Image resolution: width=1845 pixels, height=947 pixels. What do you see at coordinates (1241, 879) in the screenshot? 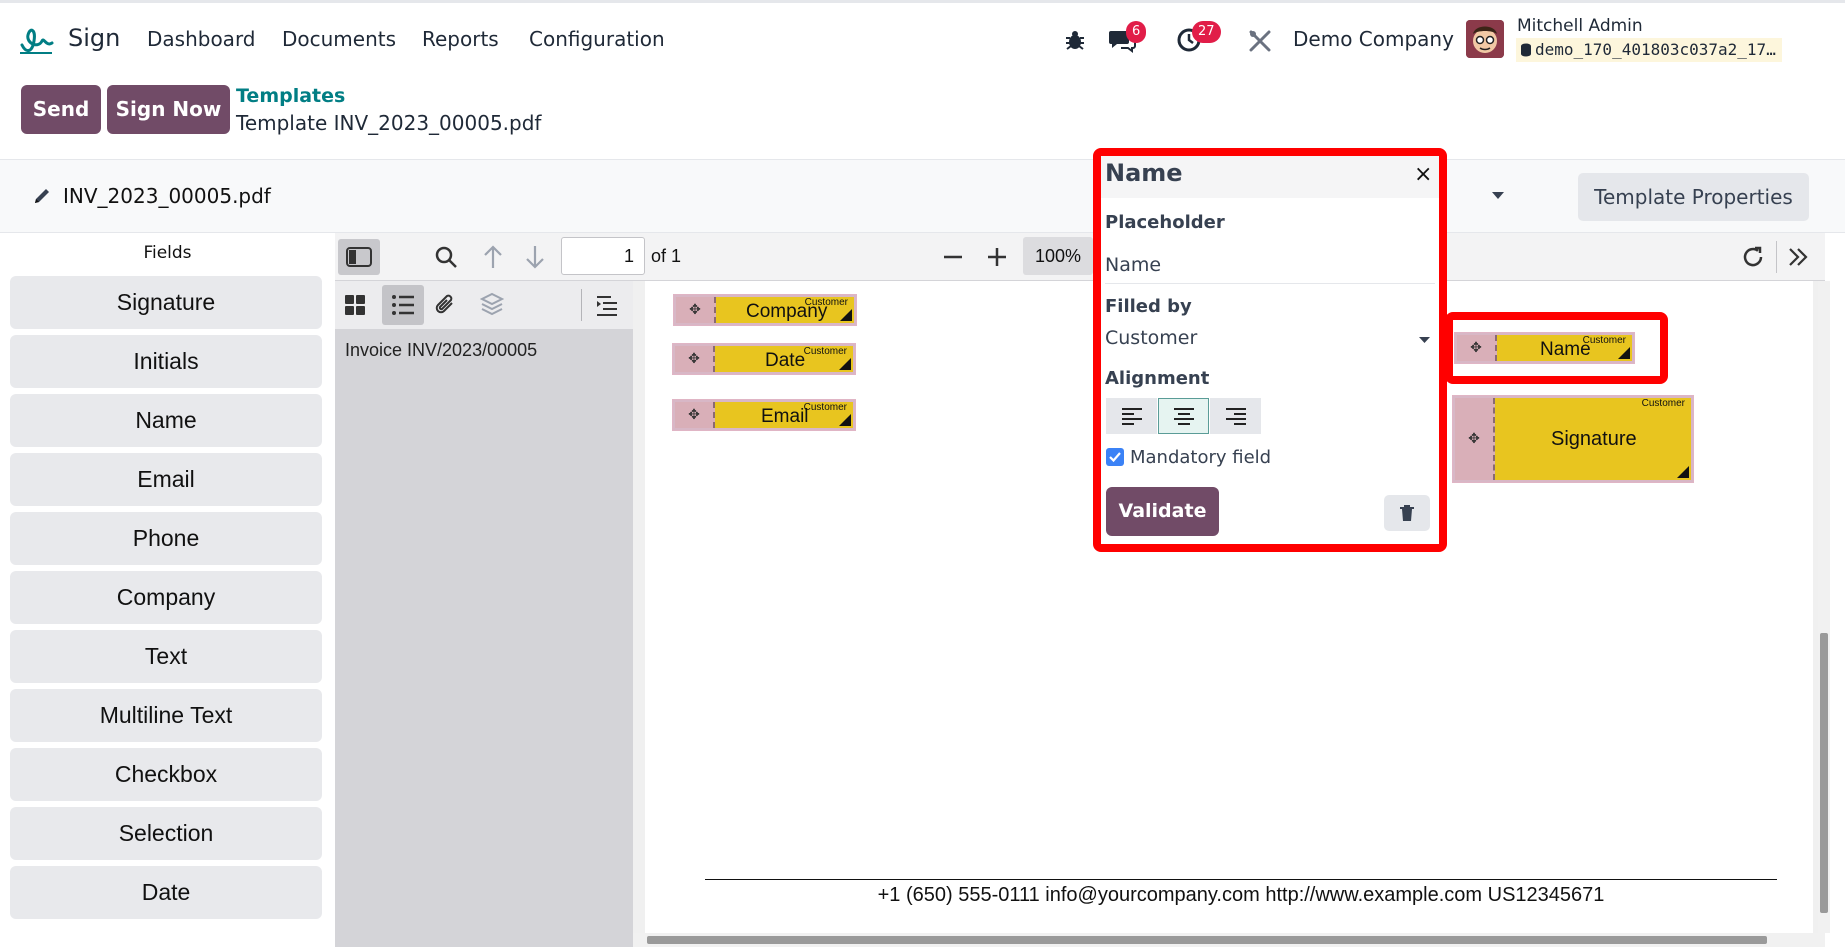
I see `footer-rule` at bounding box center [1241, 879].